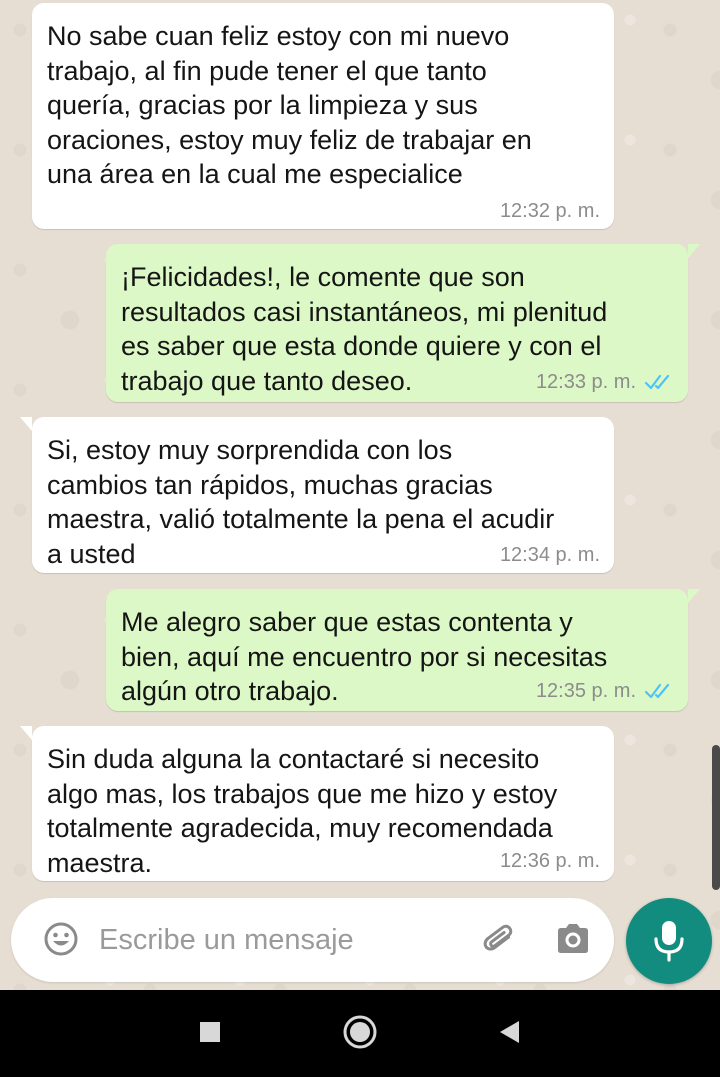 This screenshot has width=720, height=1077. I want to click on message-meta: 12:35 p. m., so click(605, 691).